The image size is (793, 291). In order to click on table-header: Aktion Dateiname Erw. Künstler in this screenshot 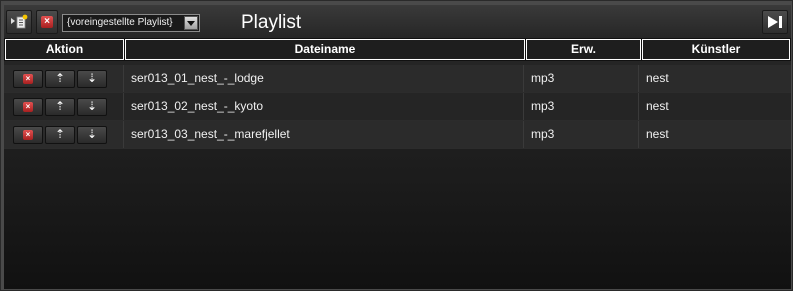, I will do `click(397, 49)`.